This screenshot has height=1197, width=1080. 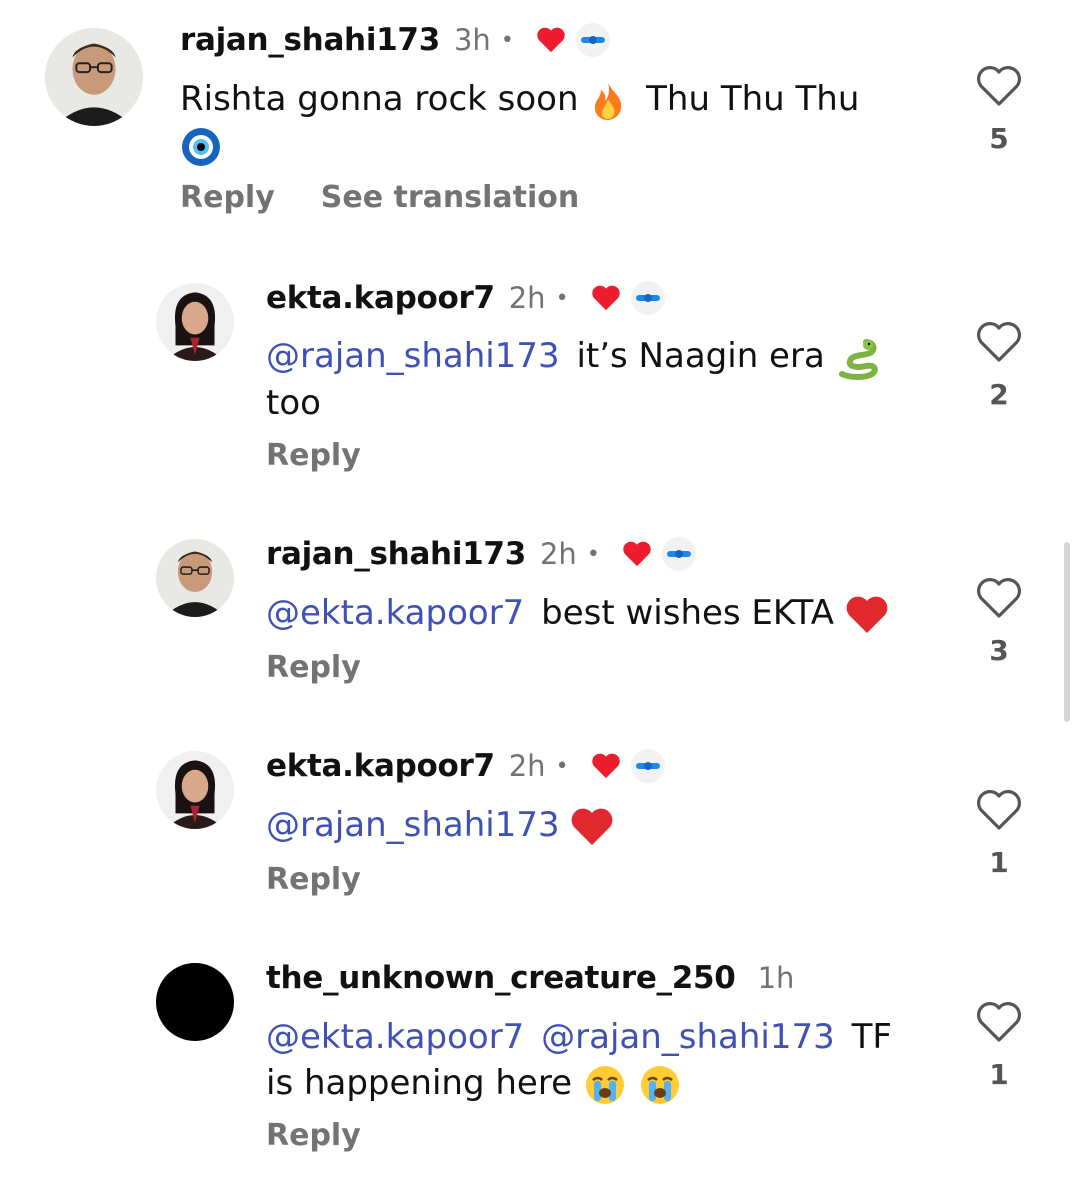 What do you see at coordinates (999, 109) in the screenshot?
I see `like-control: 5` at bounding box center [999, 109].